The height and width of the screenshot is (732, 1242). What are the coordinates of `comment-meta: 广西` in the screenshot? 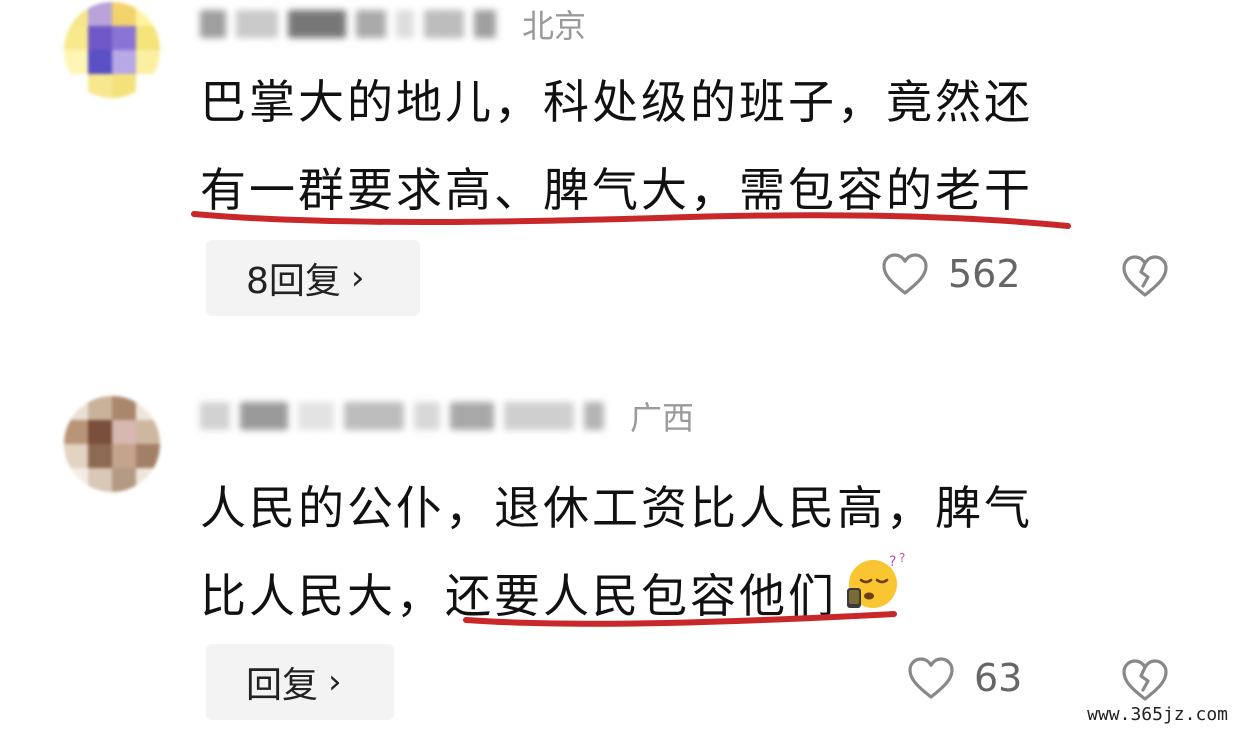 It's located at (447, 416).